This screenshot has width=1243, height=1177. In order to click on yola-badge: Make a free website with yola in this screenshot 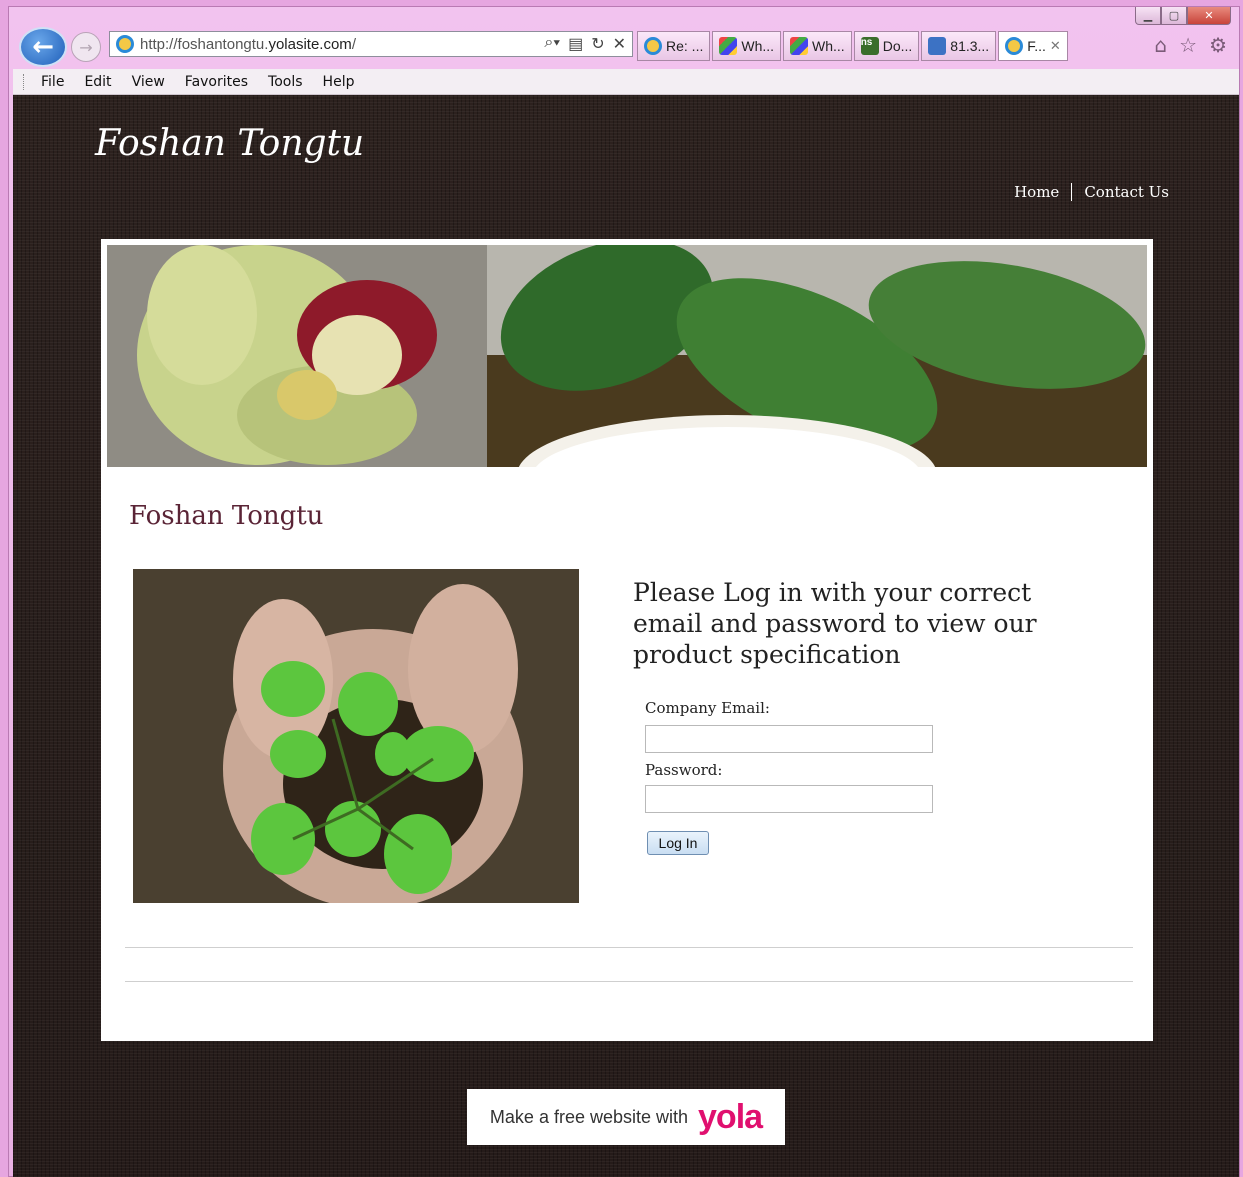, I will do `click(626, 1117)`.